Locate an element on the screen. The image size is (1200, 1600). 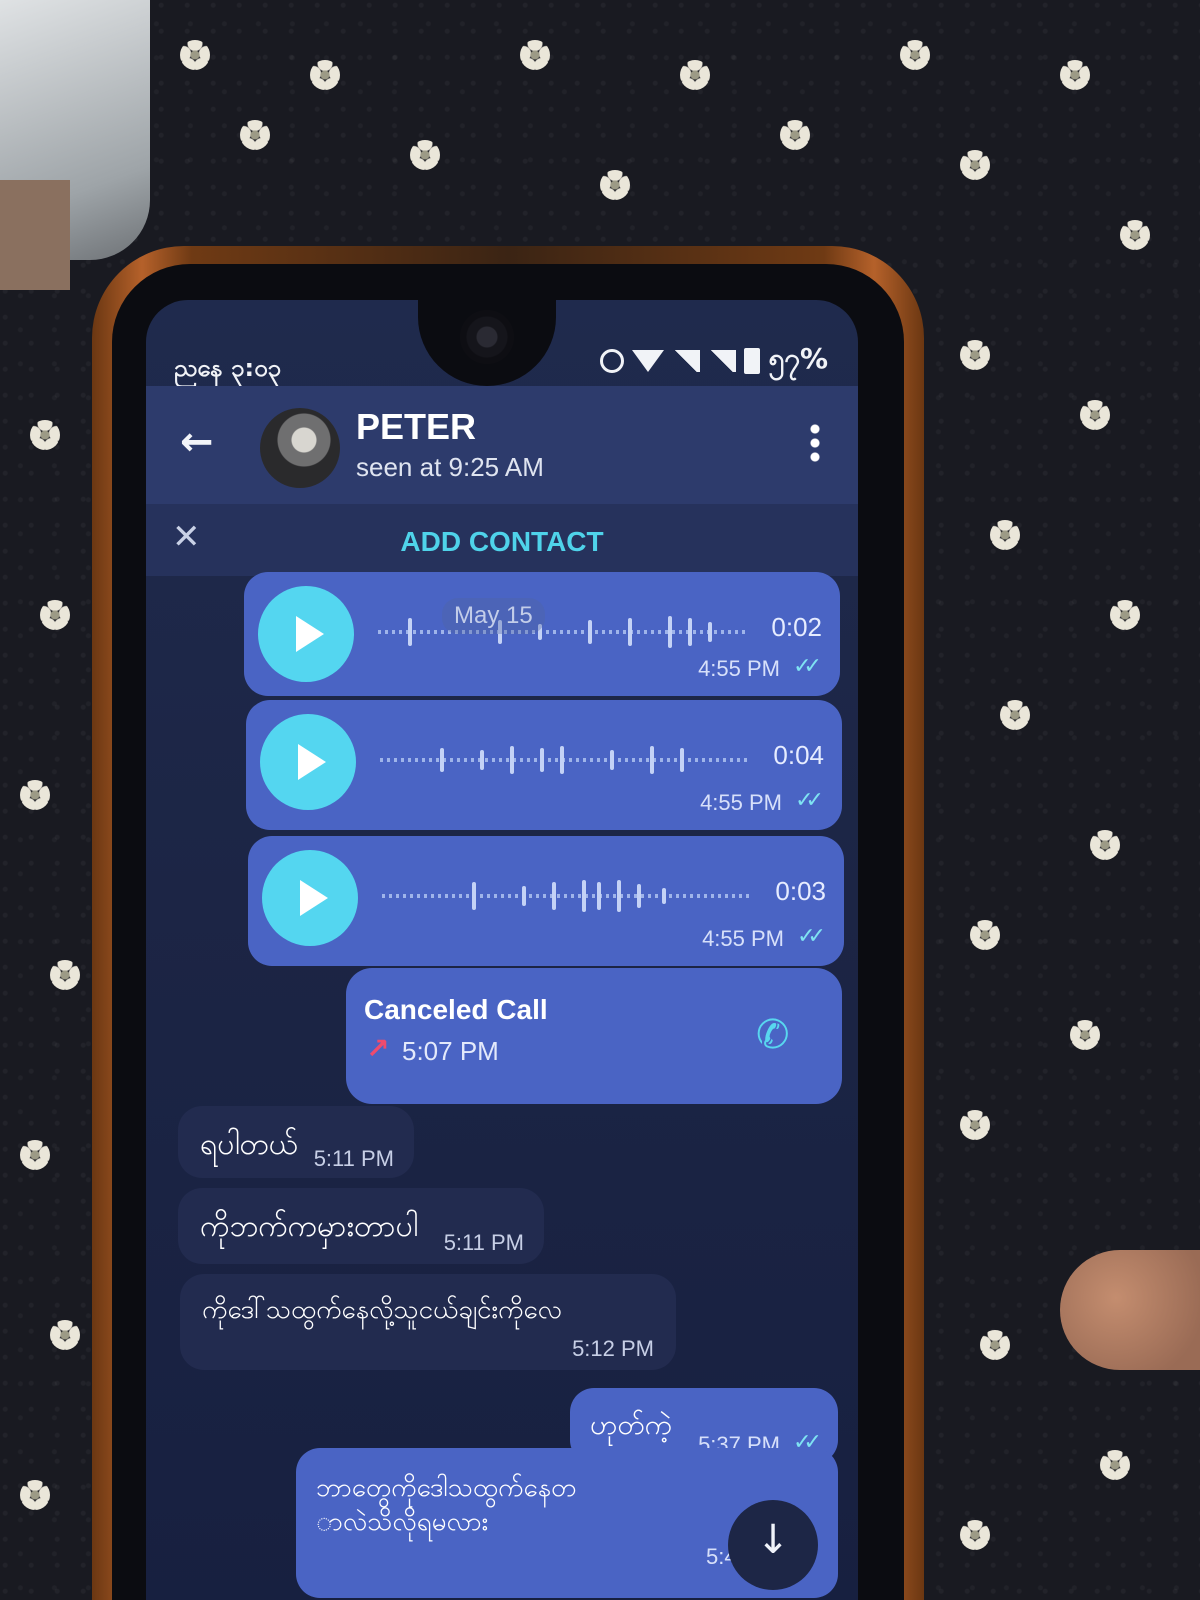
floor is located at coordinates (35, 235).